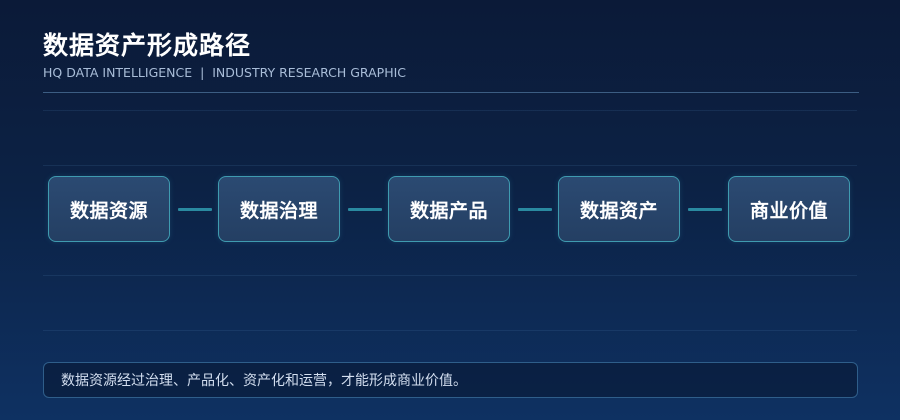 The width and height of the screenshot is (900, 420). I want to click on process-flow: 数据资源 数据治理 数据产品 数据资产 商业价值, so click(451, 210).